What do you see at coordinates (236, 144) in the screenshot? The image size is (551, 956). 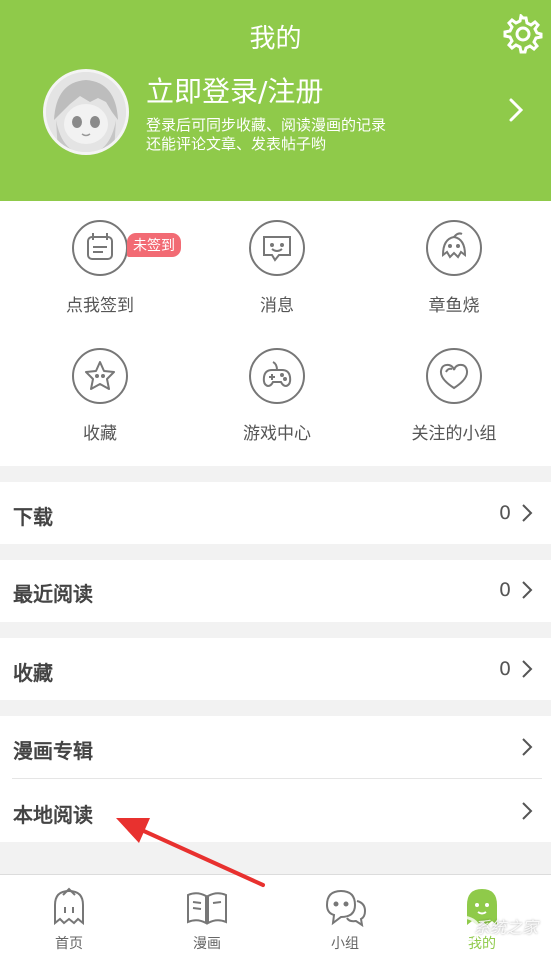 I see `login-sub-line-2: 还能评论文章、发表帖子哟` at bounding box center [236, 144].